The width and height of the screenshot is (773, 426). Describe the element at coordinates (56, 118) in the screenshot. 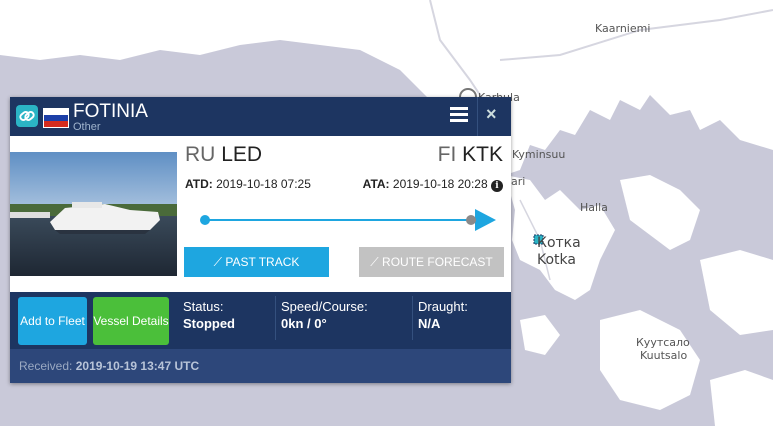

I see `flag-icon` at that location.